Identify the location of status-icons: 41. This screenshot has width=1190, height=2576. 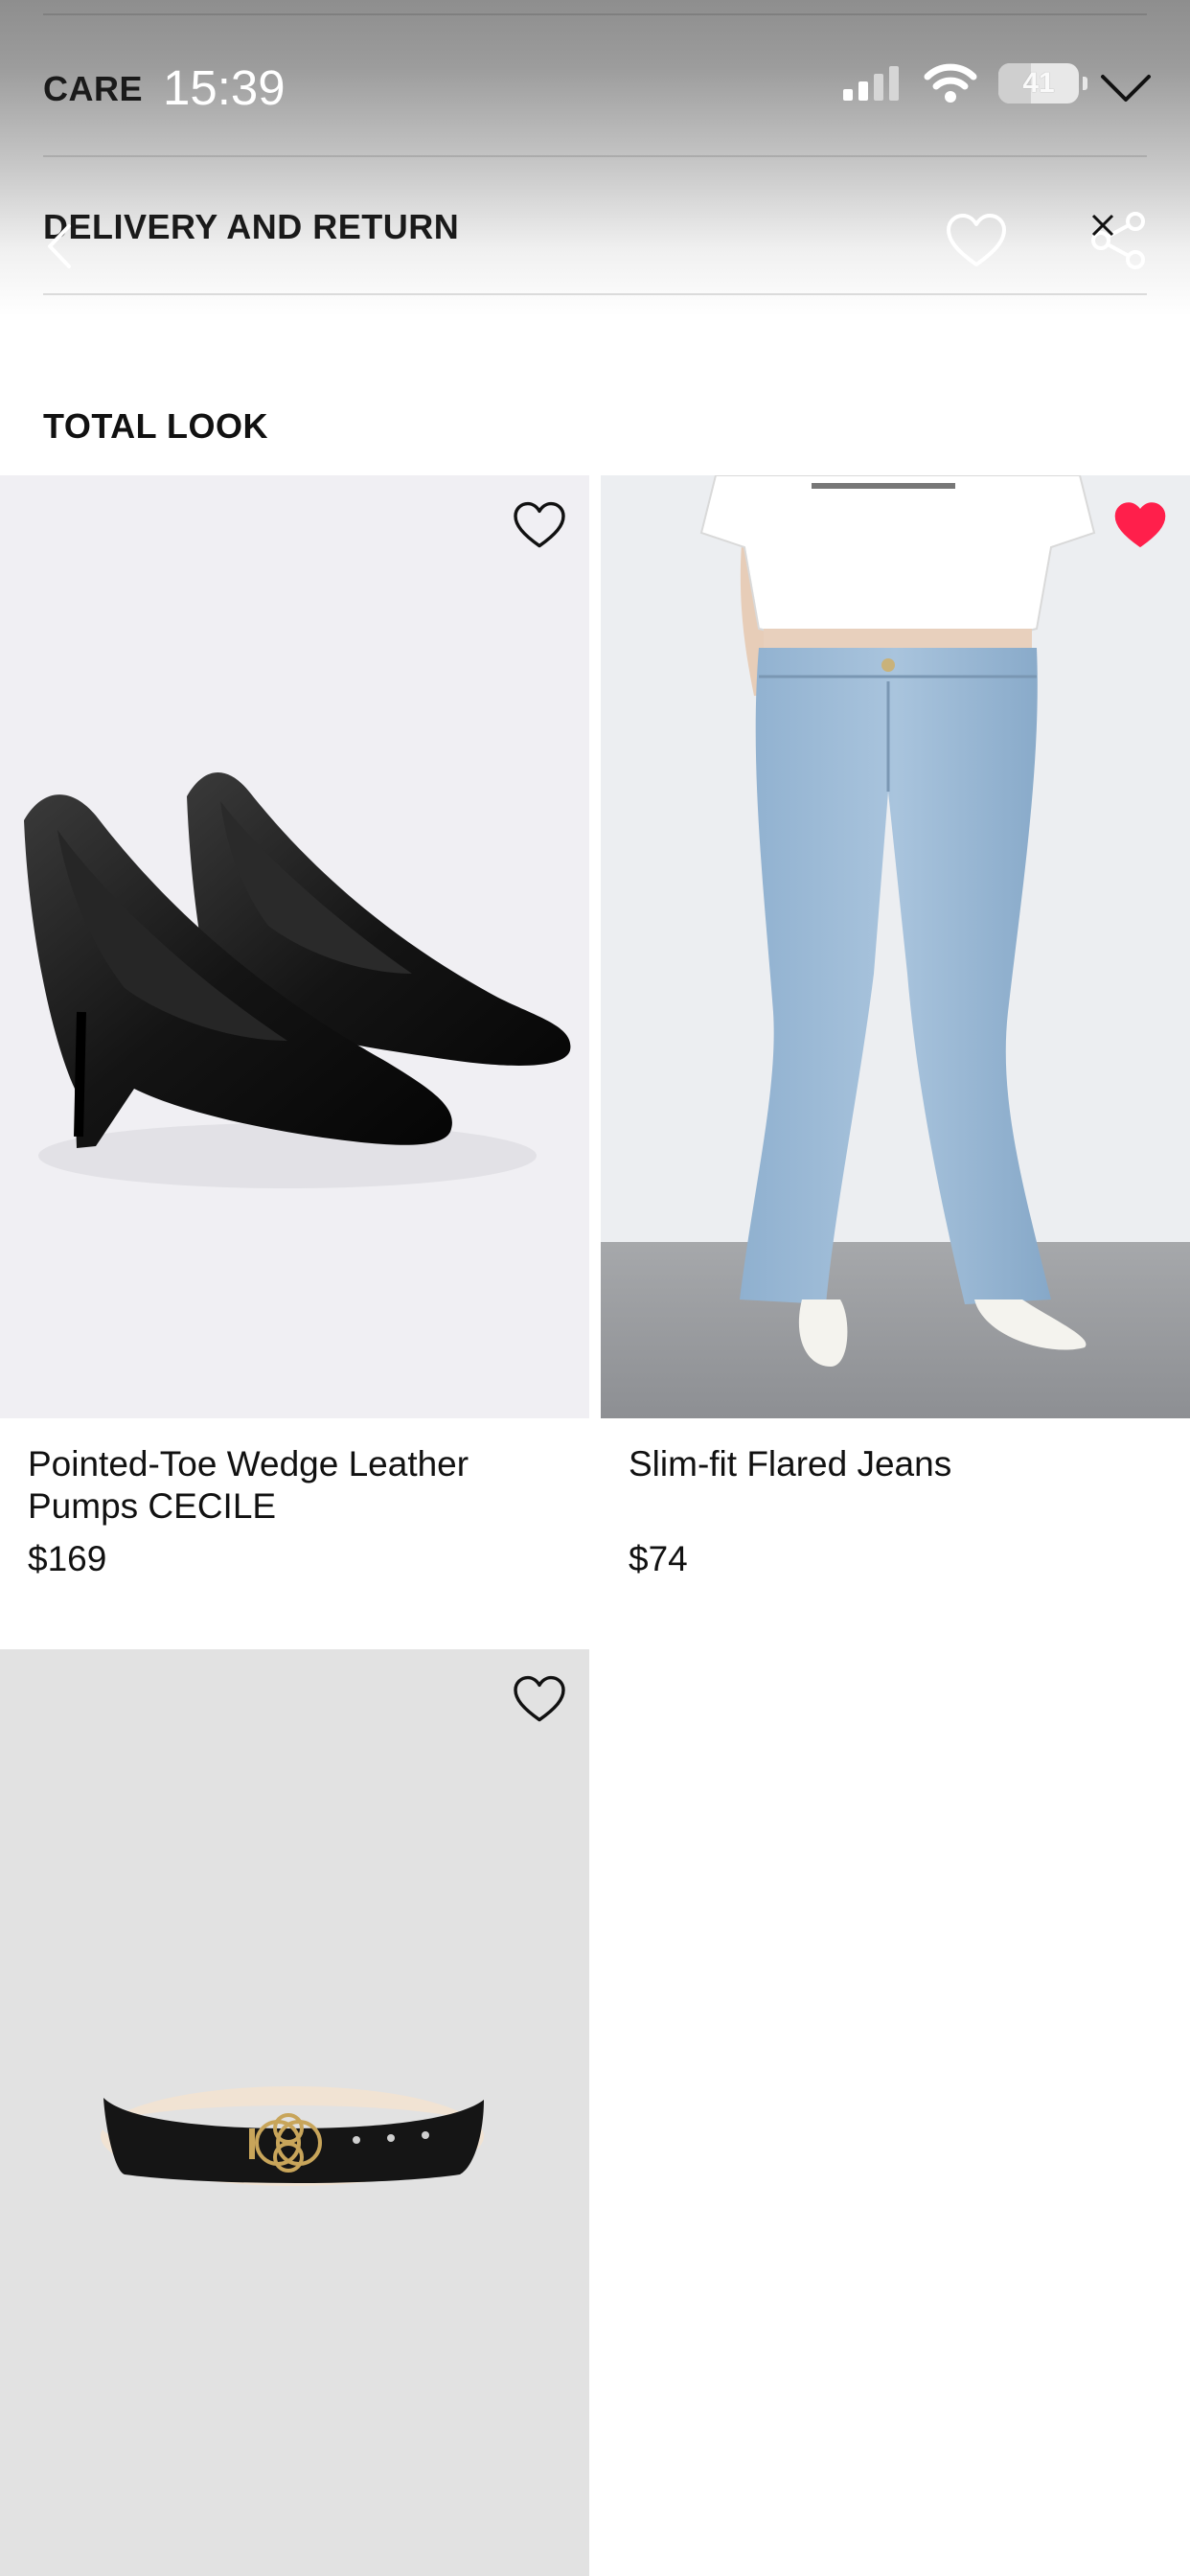
(964, 83).